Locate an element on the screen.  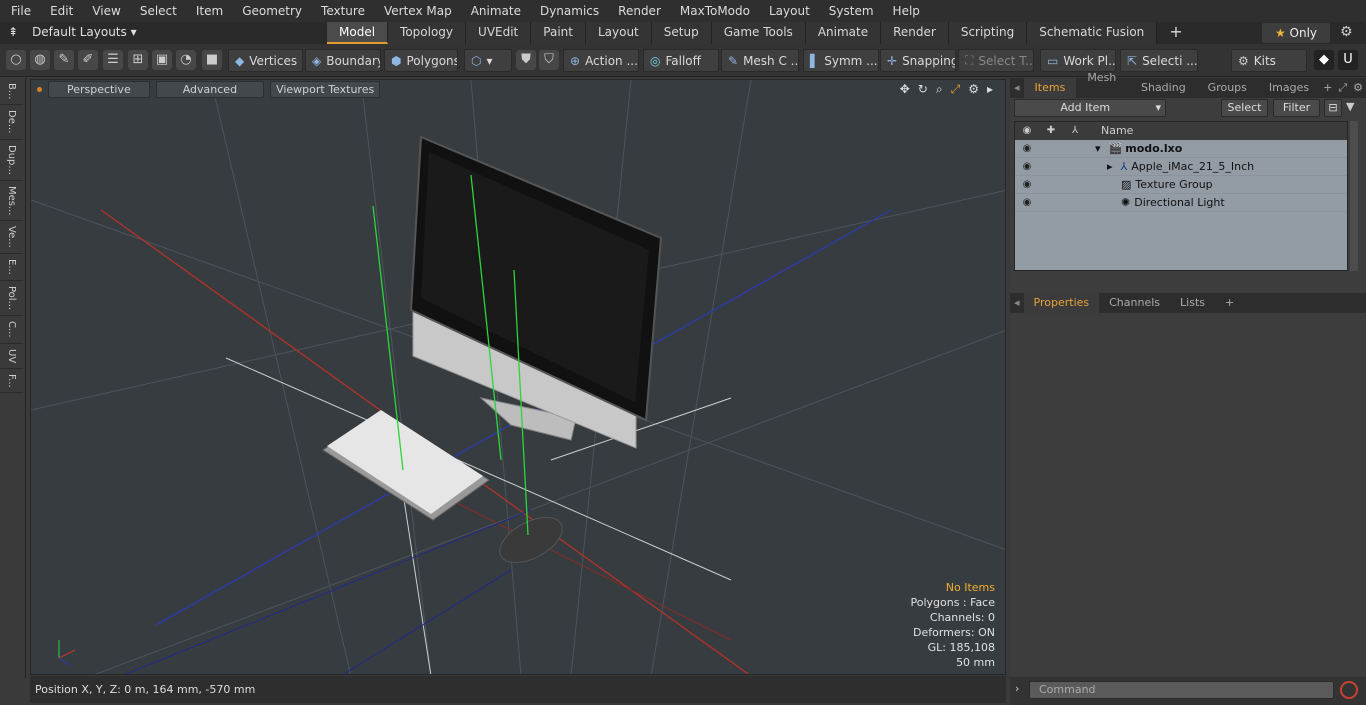
square-icon: ▣ is located at coordinates (162, 60).